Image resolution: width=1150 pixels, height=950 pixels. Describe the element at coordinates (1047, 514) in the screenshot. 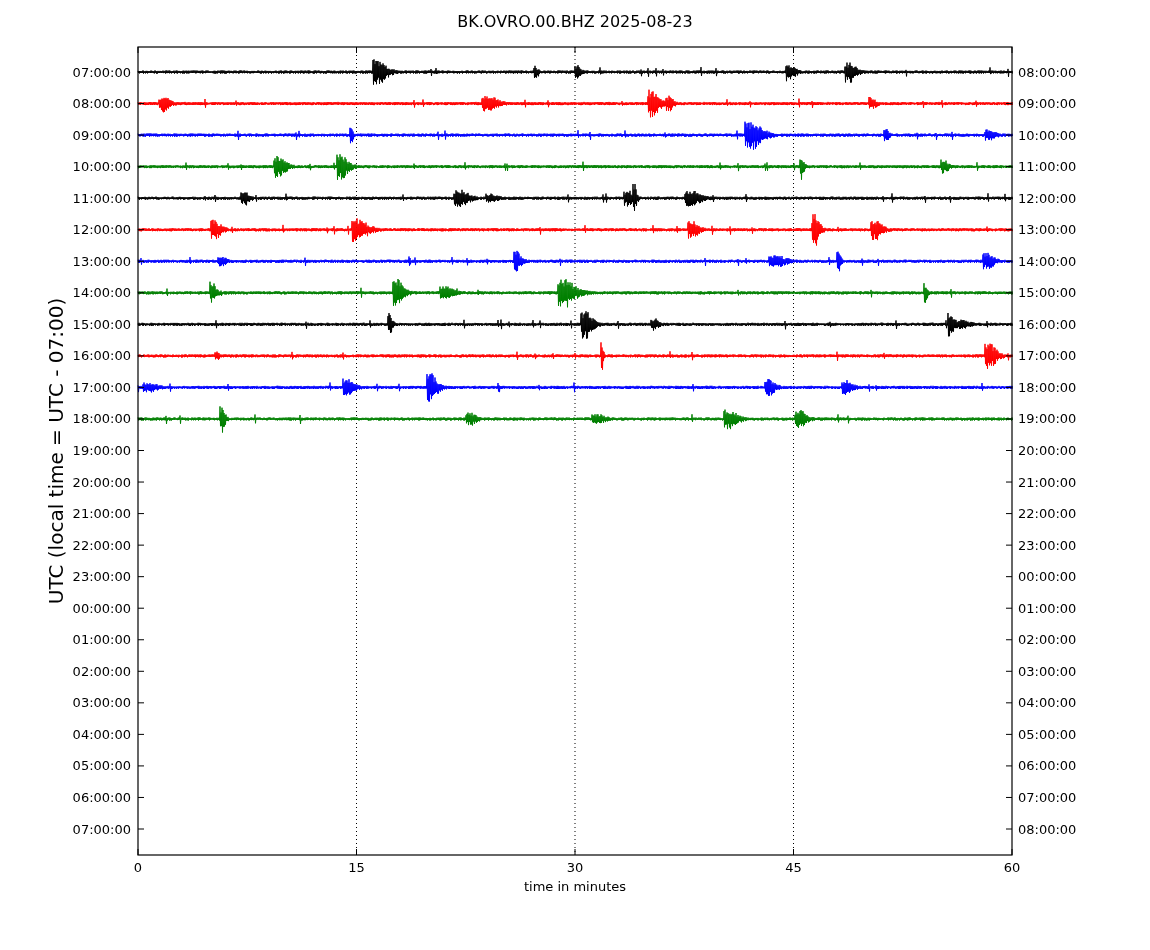

I see `tick-label: 22:00:00` at that location.